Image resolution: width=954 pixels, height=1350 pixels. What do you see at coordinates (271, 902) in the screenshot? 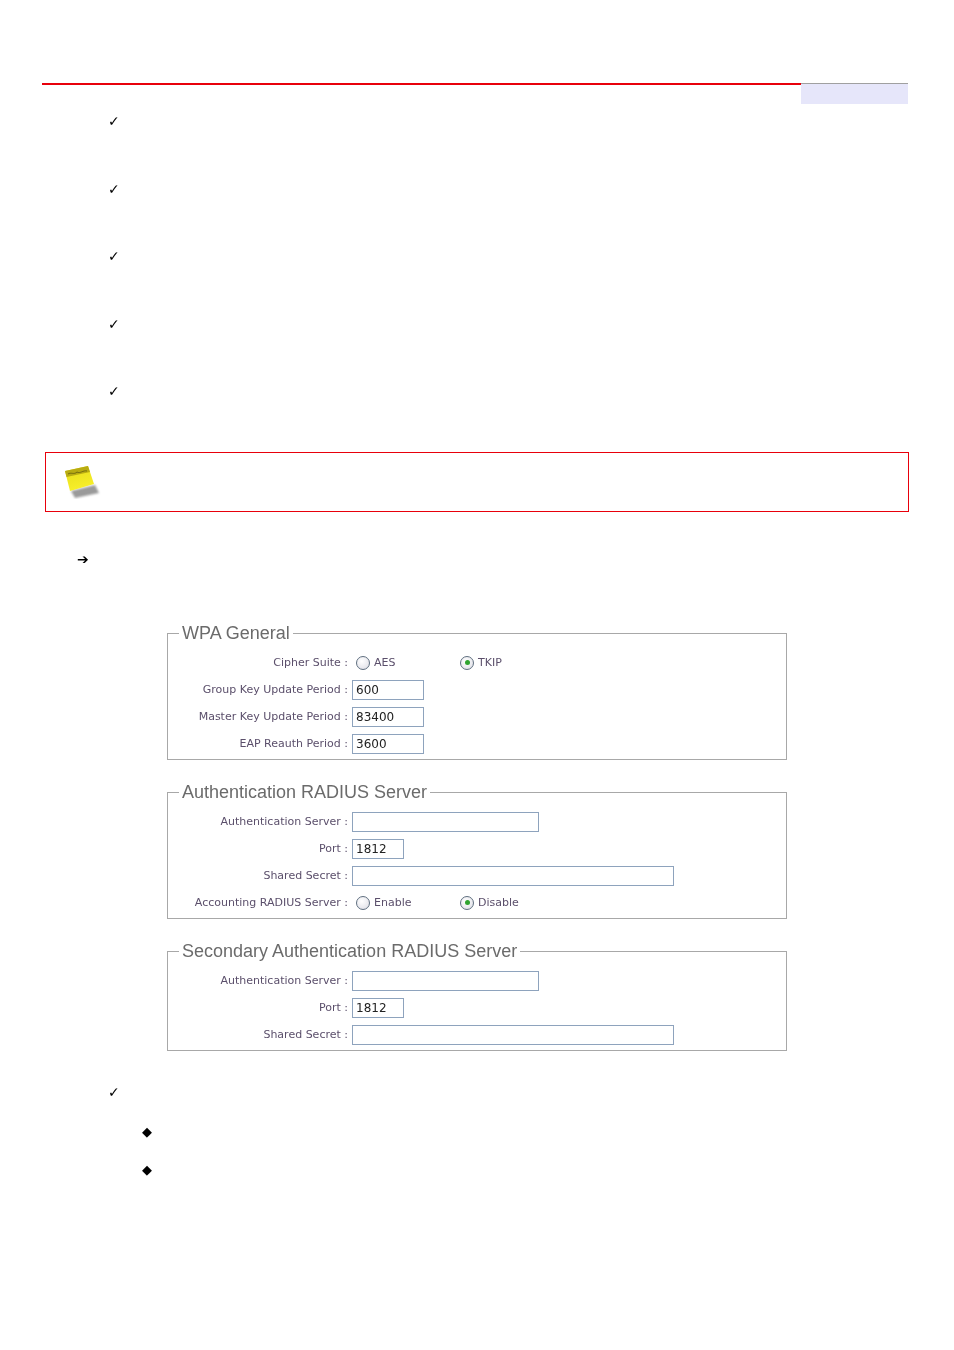
I see `field-label: Accounting RADIUS Server :` at bounding box center [271, 902].